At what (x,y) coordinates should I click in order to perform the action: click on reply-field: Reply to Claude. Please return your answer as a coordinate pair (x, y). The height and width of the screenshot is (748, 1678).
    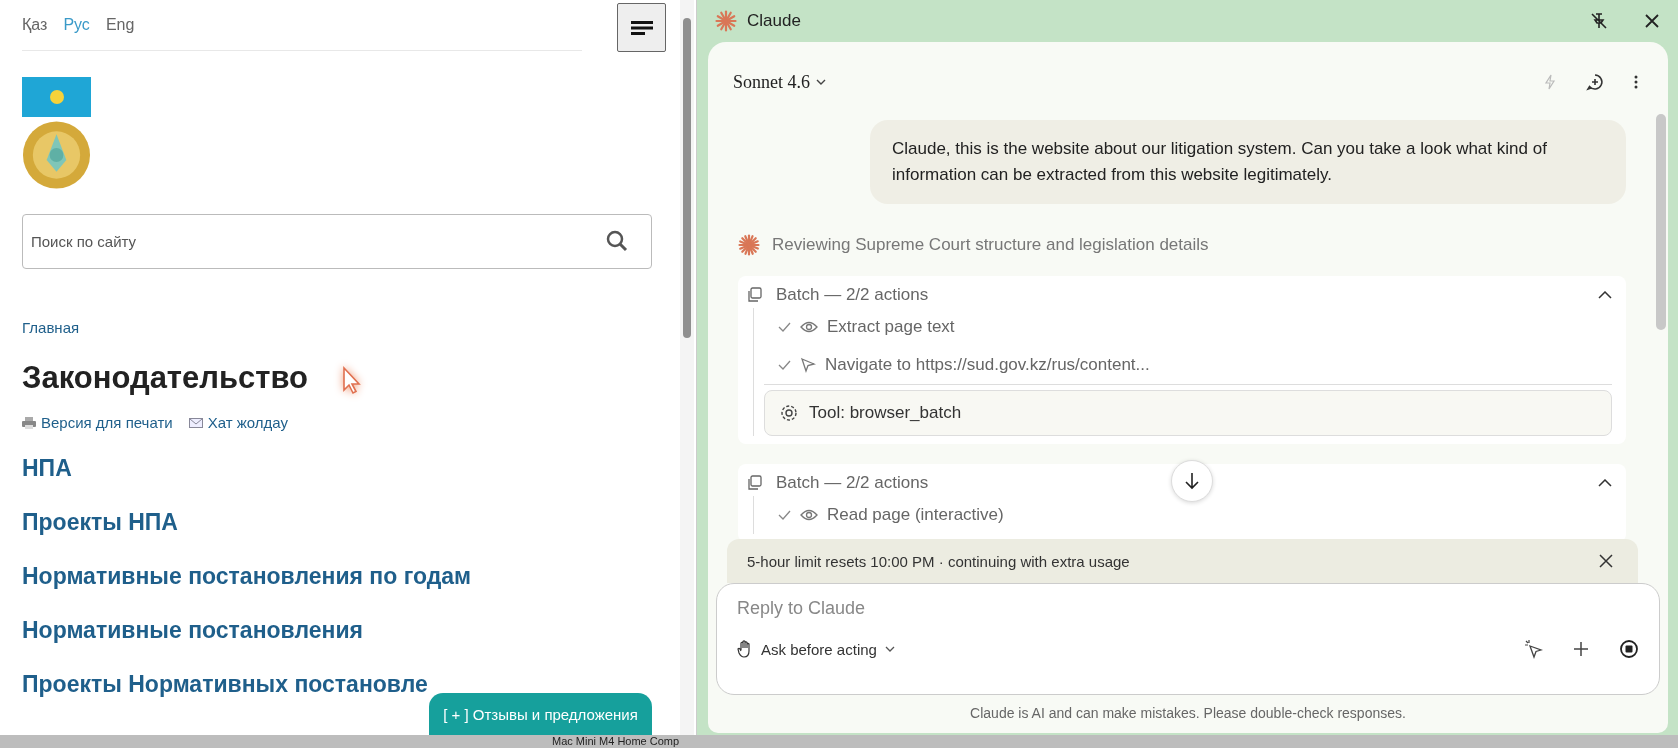
    Looking at the image, I should click on (1188, 608).